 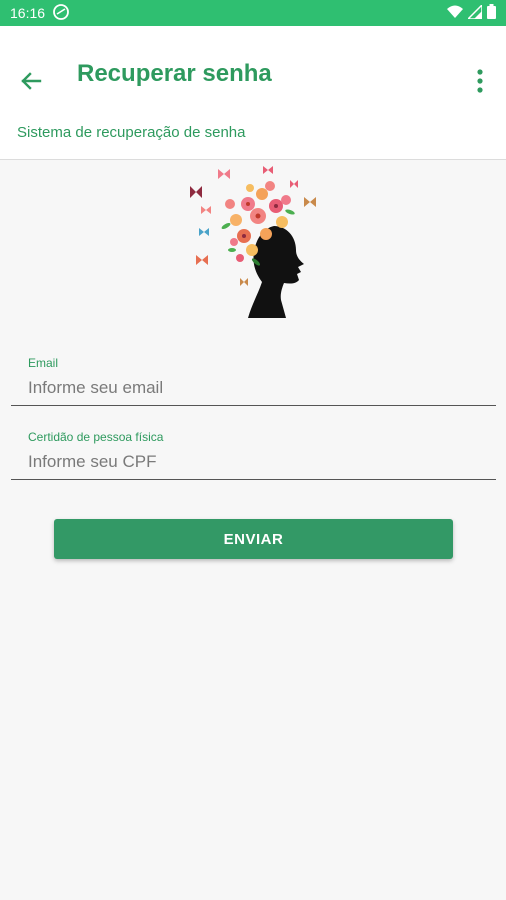 I want to click on cpf-label: Certidão de pessoa física, so click(x=96, y=437).